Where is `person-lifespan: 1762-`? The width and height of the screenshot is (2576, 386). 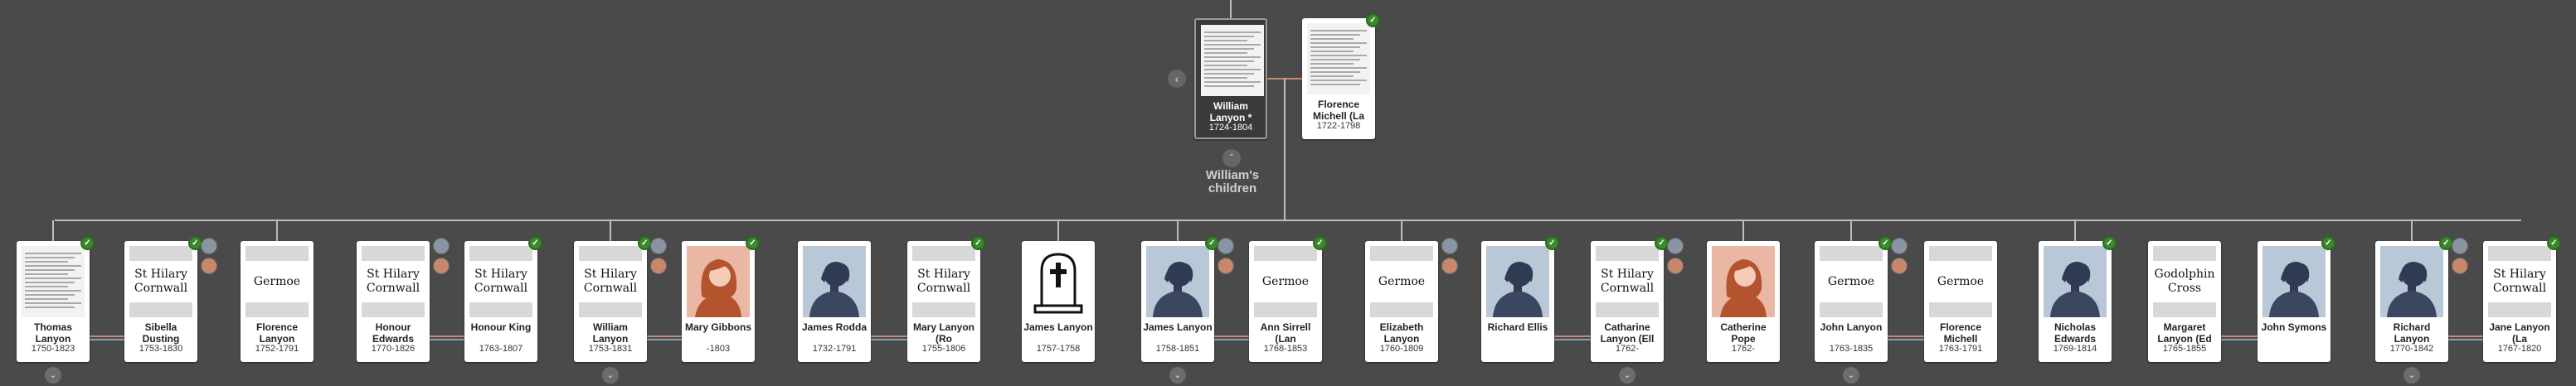 person-lifespan: 1762- is located at coordinates (1744, 349).